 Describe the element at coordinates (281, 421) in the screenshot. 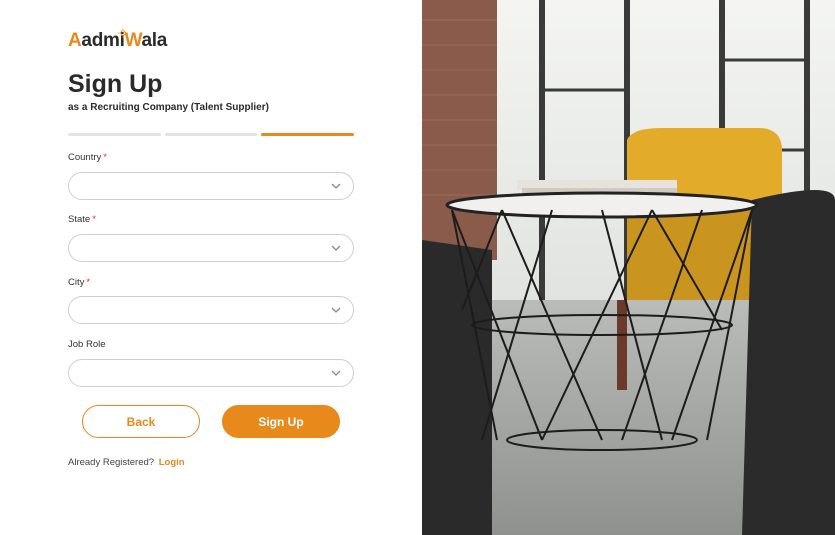

I see `sign-up-button: Sign Up` at that location.